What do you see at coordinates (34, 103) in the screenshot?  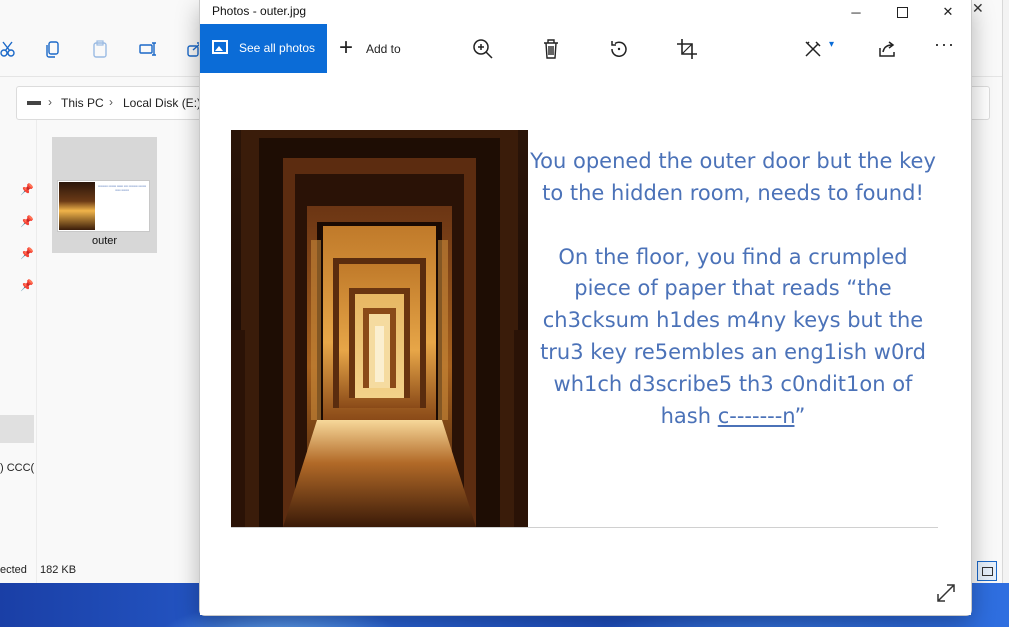 I see `drive-icon` at bounding box center [34, 103].